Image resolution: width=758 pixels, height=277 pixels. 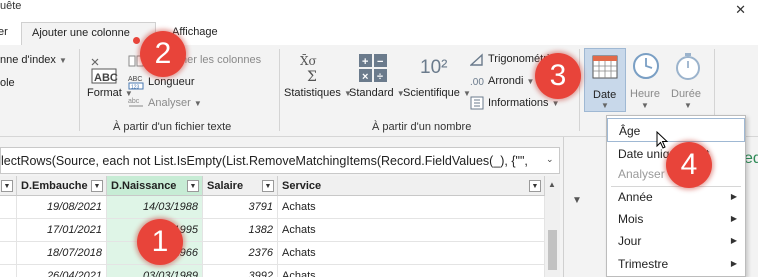 What do you see at coordinates (676, 264) in the screenshot?
I see `menu-item-quarter: Trimestre ▶` at bounding box center [676, 264].